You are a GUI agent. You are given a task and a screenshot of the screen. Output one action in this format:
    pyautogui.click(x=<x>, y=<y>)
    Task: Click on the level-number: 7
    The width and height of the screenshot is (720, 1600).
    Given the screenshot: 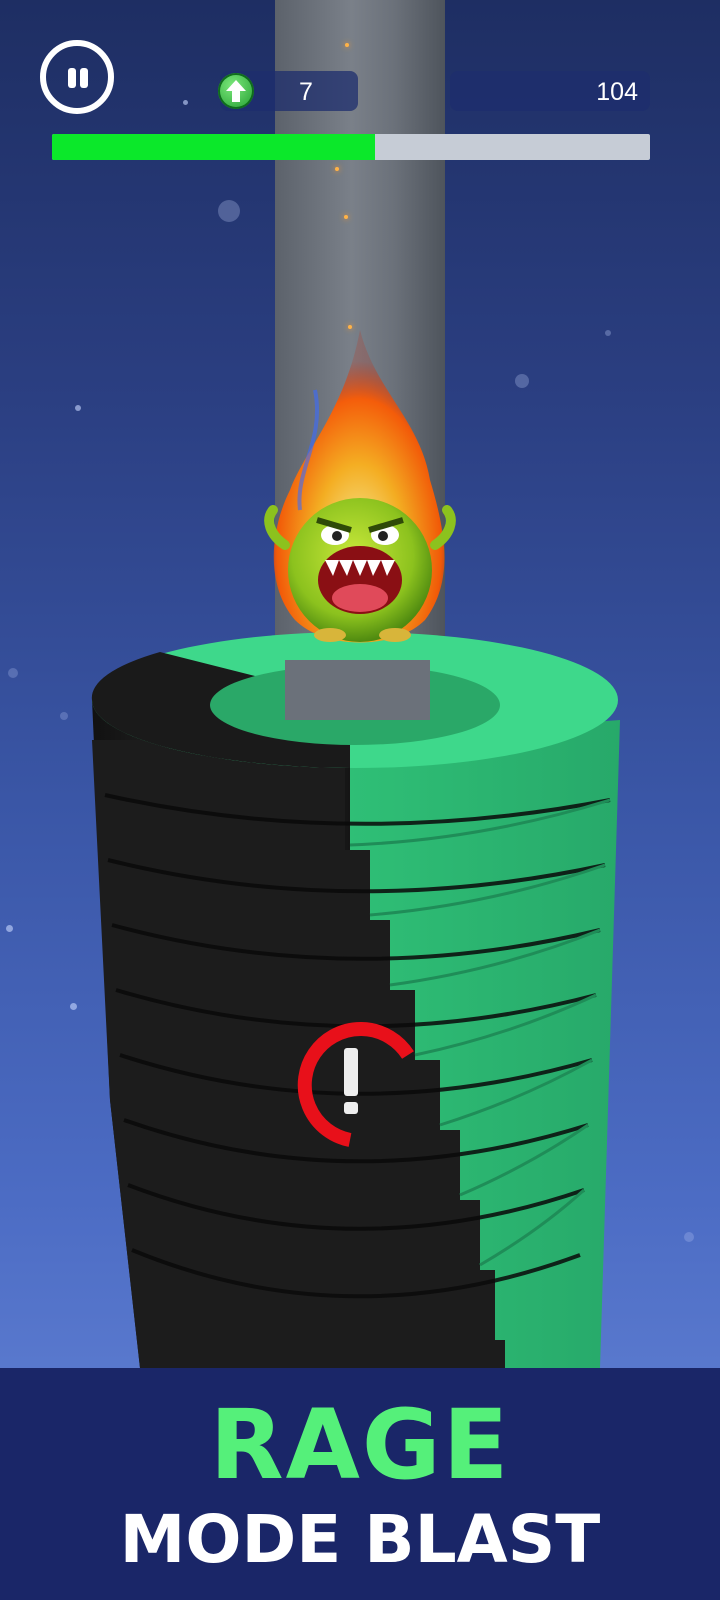 What is the action you would take?
    pyautogui.click(x=306, y=92)
    